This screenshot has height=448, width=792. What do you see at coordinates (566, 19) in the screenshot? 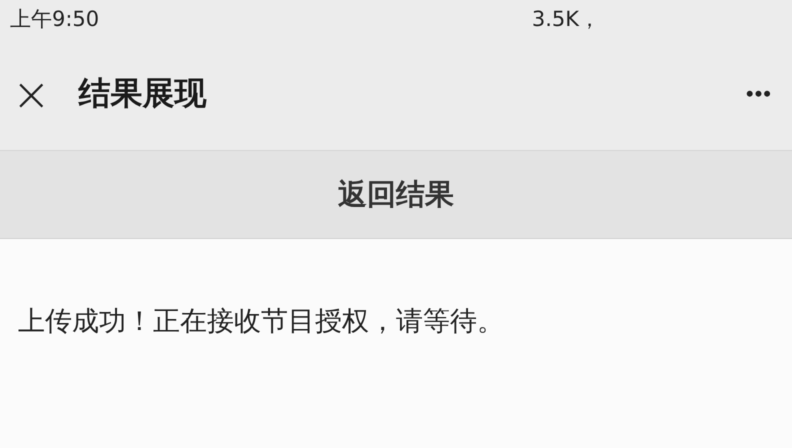
I see `network-speed: 3.5K，` at bounding box center [566, 19].